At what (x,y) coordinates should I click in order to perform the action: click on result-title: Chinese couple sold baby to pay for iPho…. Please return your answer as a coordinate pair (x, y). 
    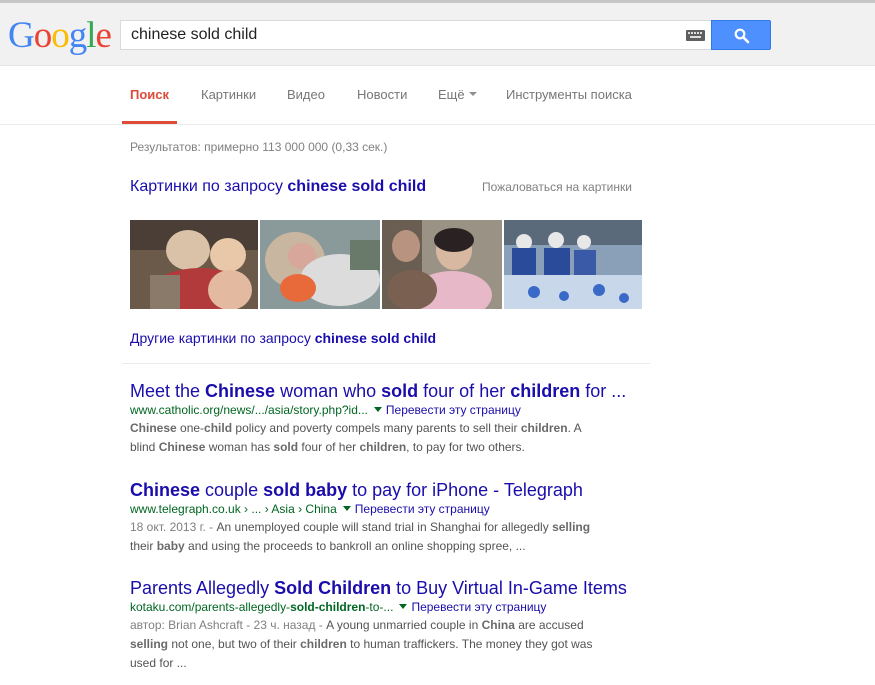
    Looking at the image, I should click on (387, 490).